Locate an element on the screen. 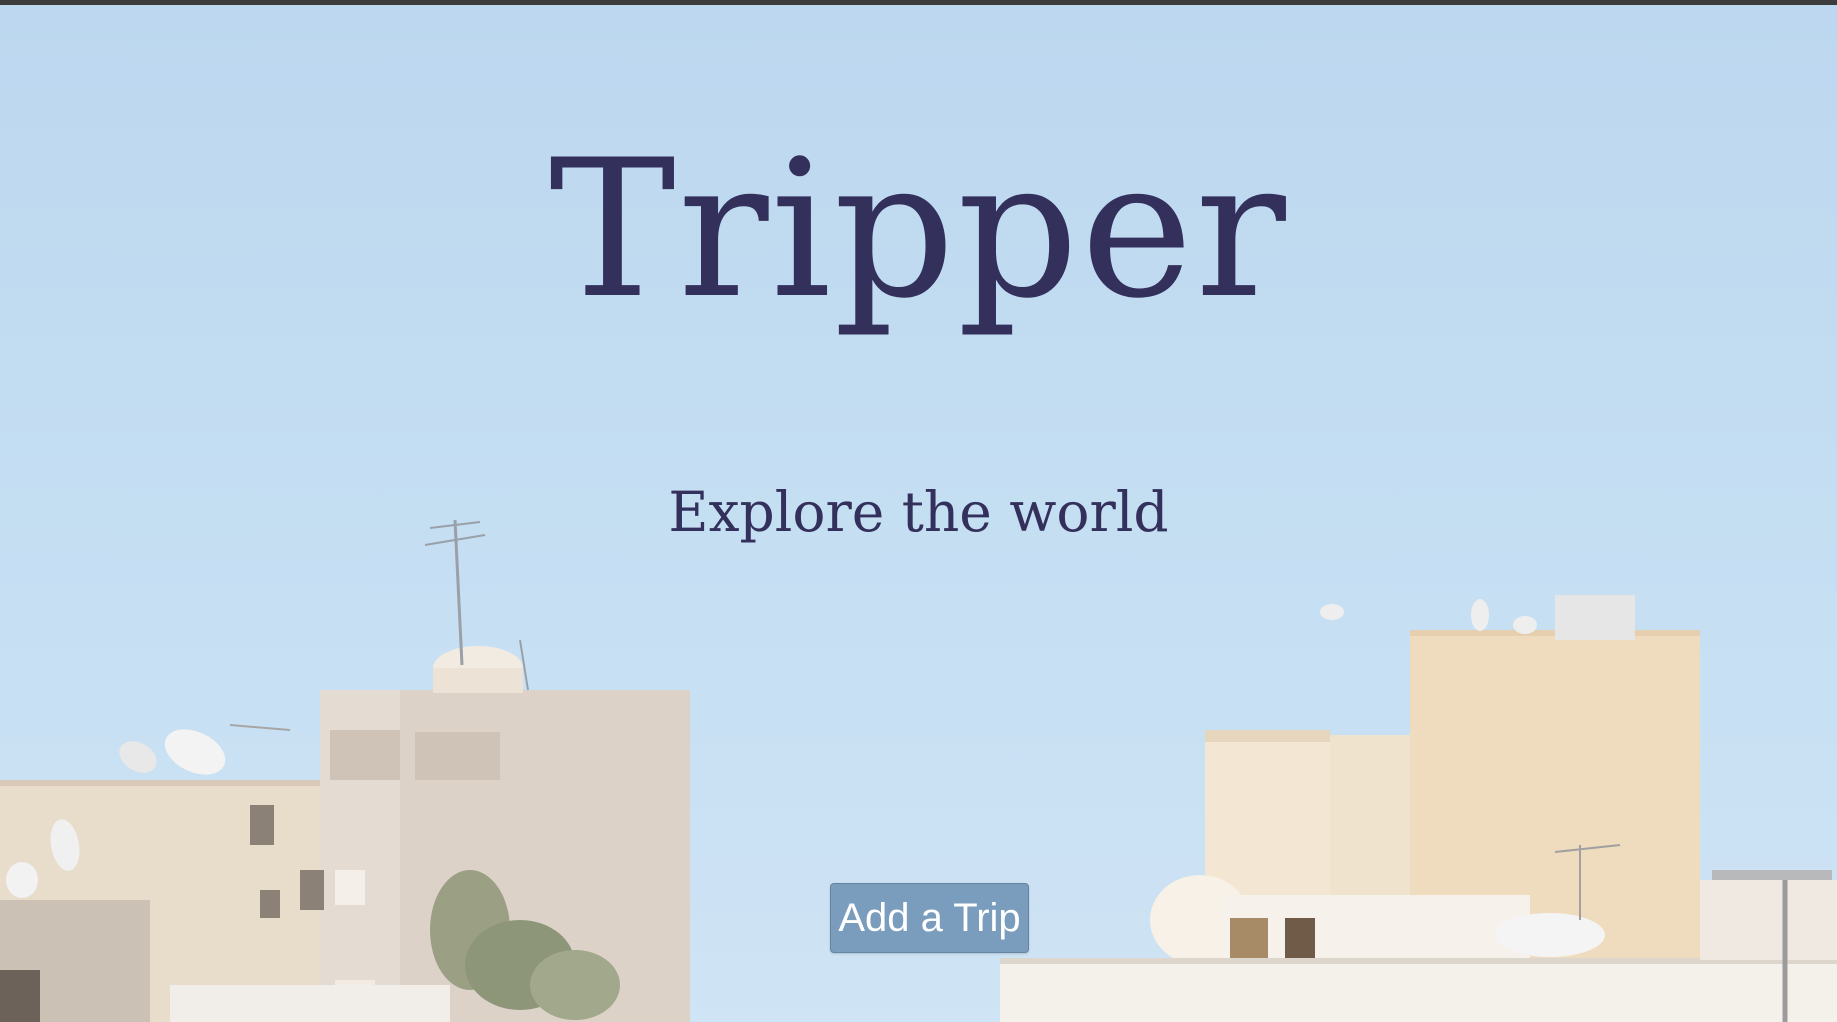 The width and height of the screenshot is (1837, 1022). app-tagline: Explore the world is located at coordinates (918, 512).